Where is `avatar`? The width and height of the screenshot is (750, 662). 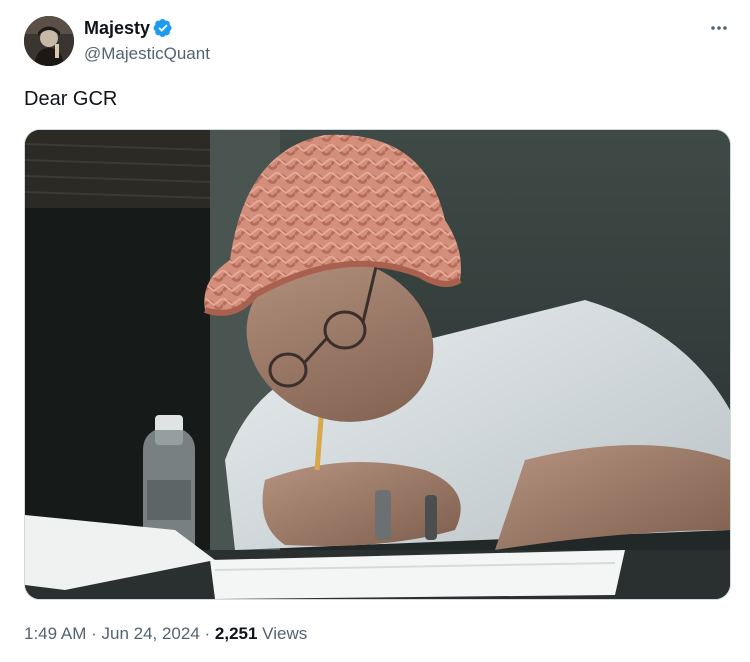
avatar is located at coordinates (49, 41).